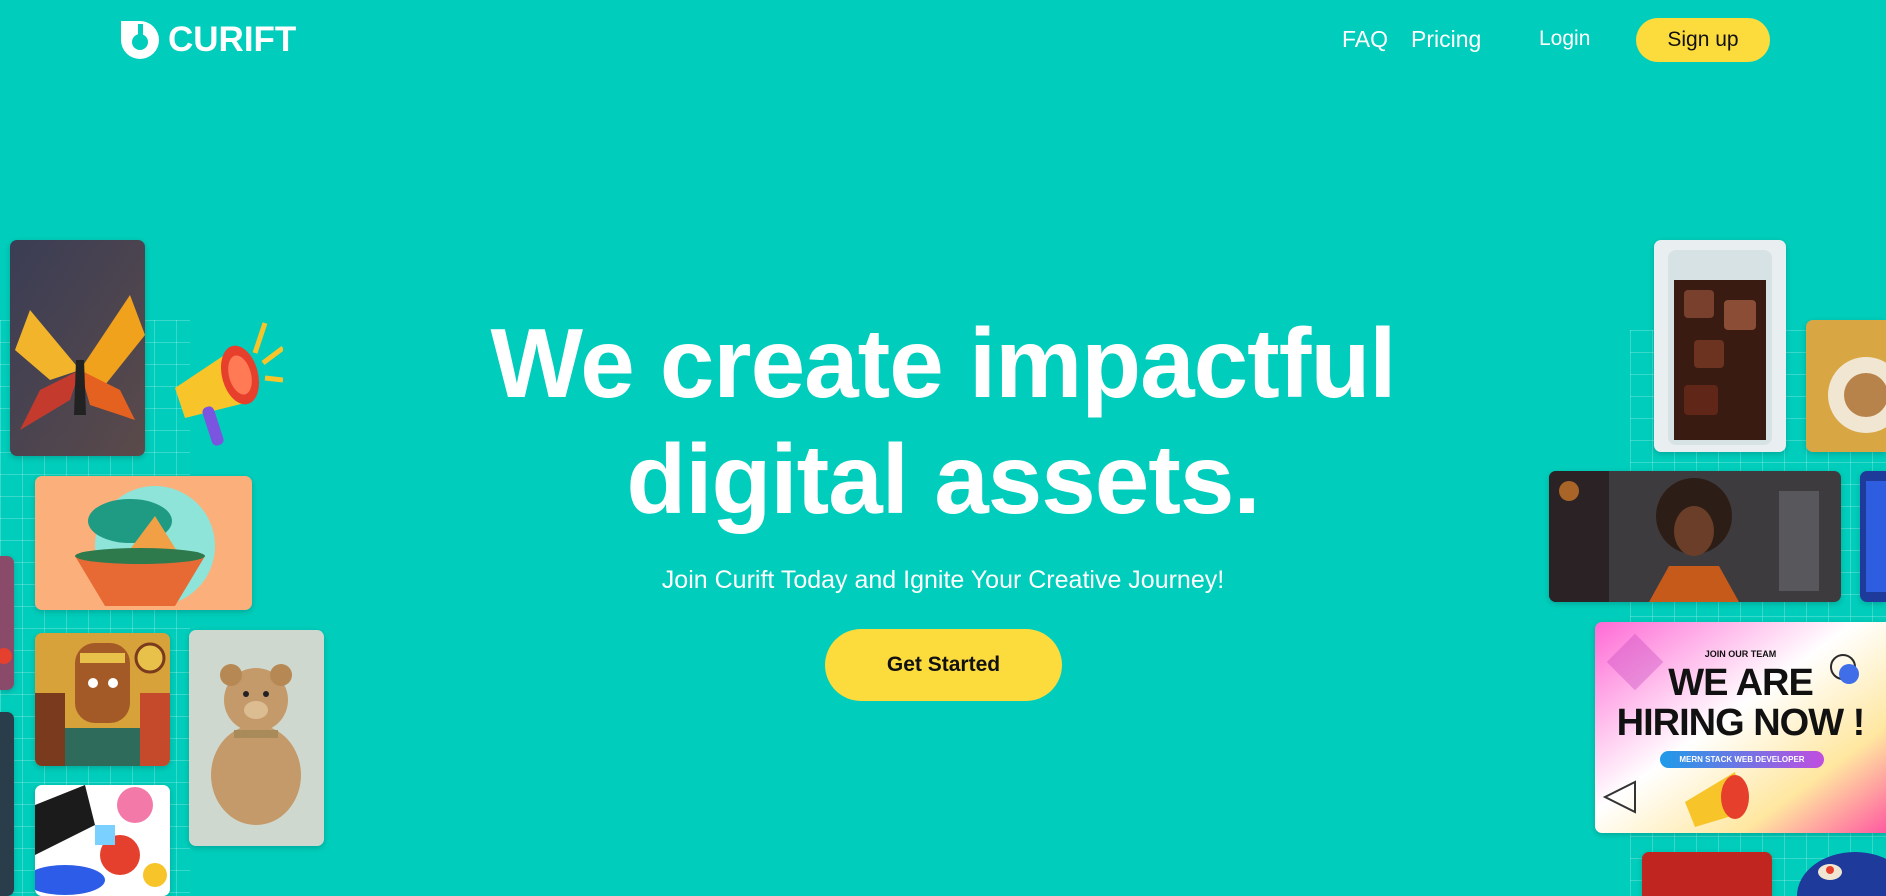 The height and width of the screenshot is (896, 1886). Describe the element at coordinates (1742, 759) in the screenshot. I see `hiring-role-badge: MERN STACK WEB DEVELOPER` at that location.